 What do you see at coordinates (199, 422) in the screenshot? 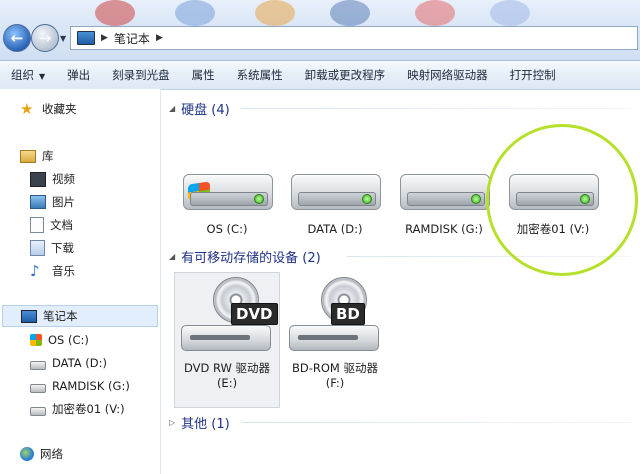
I see `group-header-other: ▷ 其他 (1)` at bounding box center [199, 422].